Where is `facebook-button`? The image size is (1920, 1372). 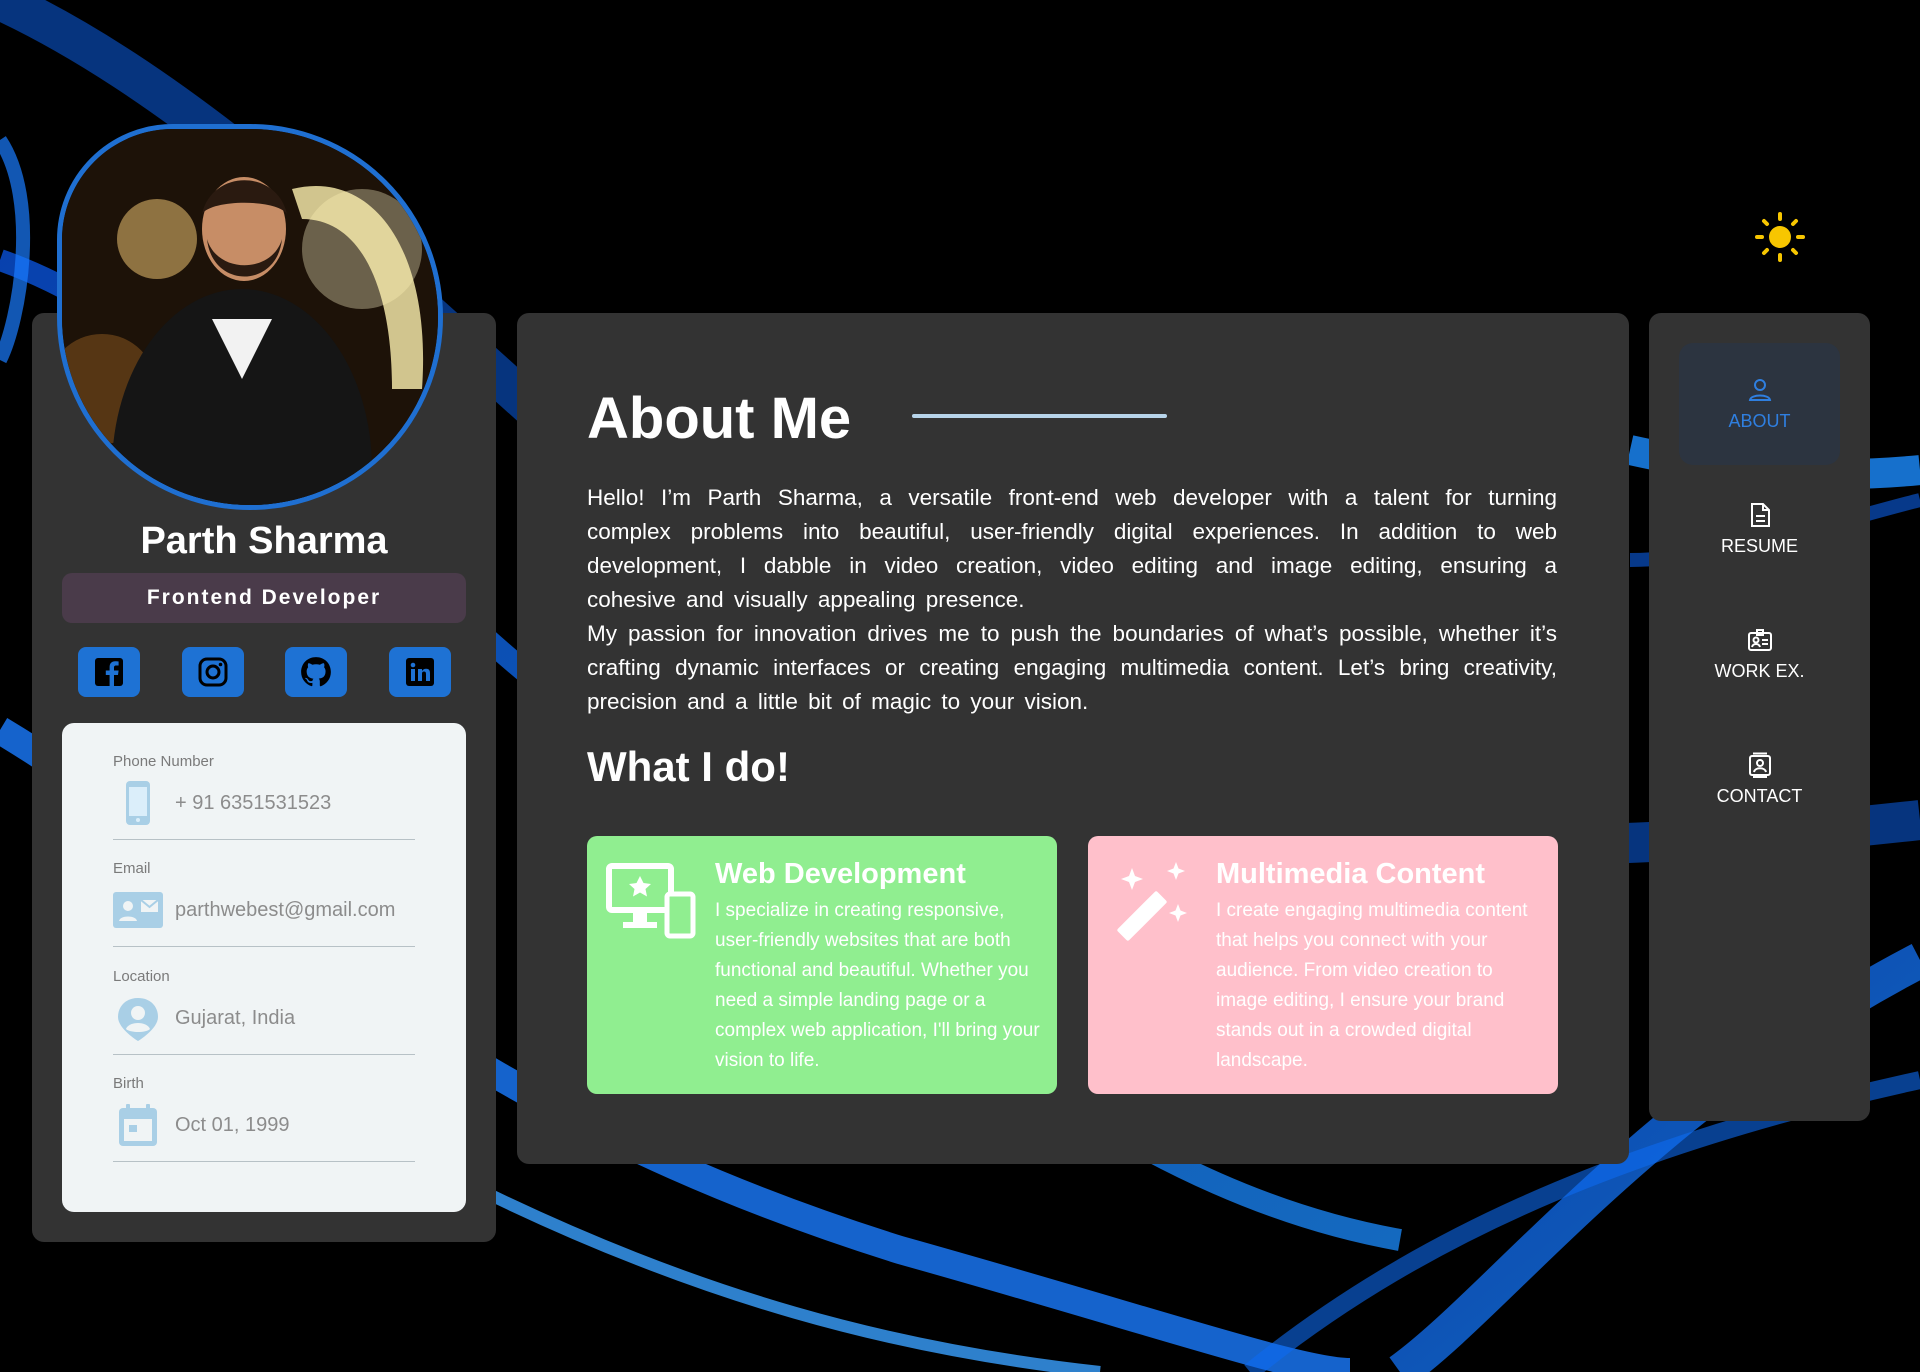
facebook-button is located at coordinates (109, 672).